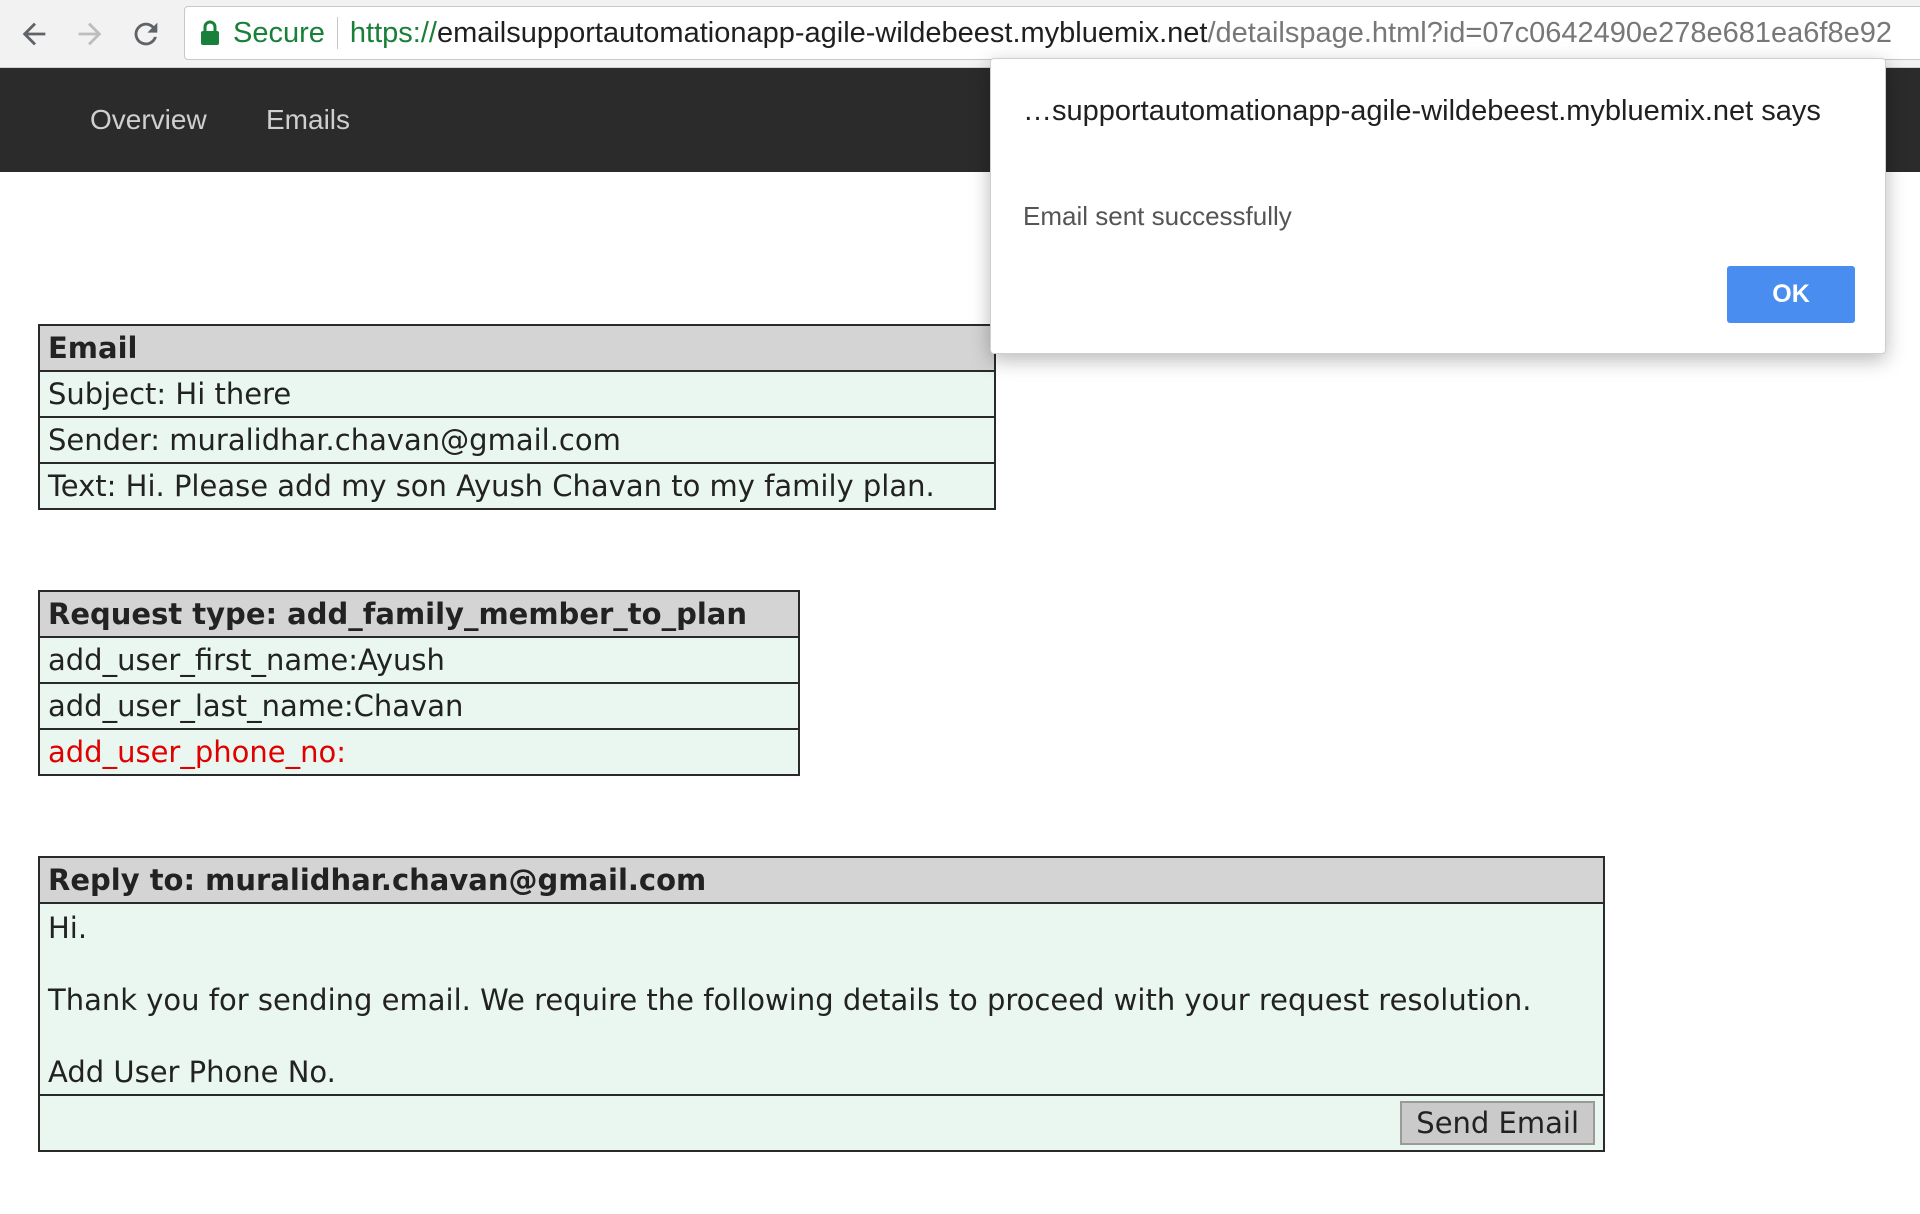 This screenshot has height=1214, width=1920. Describe the element at coordinates (1157, 216) in the screenshot. I see `dialog-message: Email sent successfully` at that location.